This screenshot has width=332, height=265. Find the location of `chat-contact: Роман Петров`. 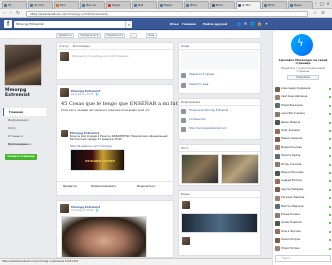

chat-contact: Роман Петров is located at coordinates (302, 240).